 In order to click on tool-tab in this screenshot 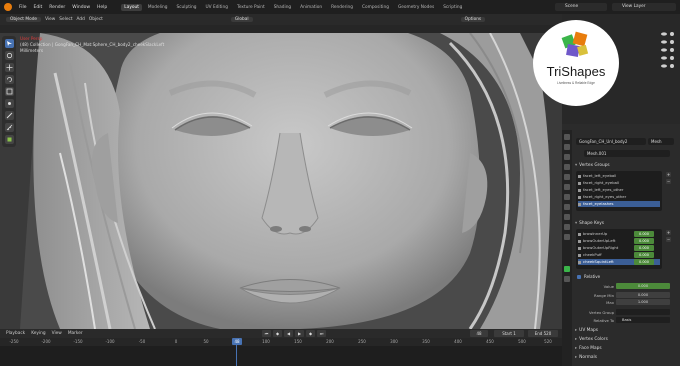, I will do `click(567, 137)`.